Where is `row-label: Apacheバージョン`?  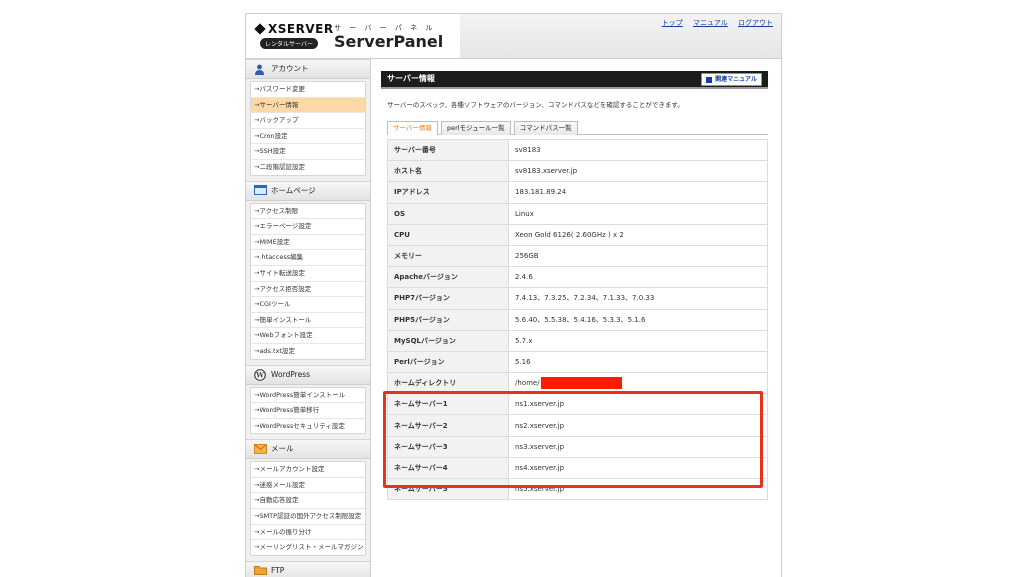
row-label: Apacheバージョン is located at coordinates (448, 277).